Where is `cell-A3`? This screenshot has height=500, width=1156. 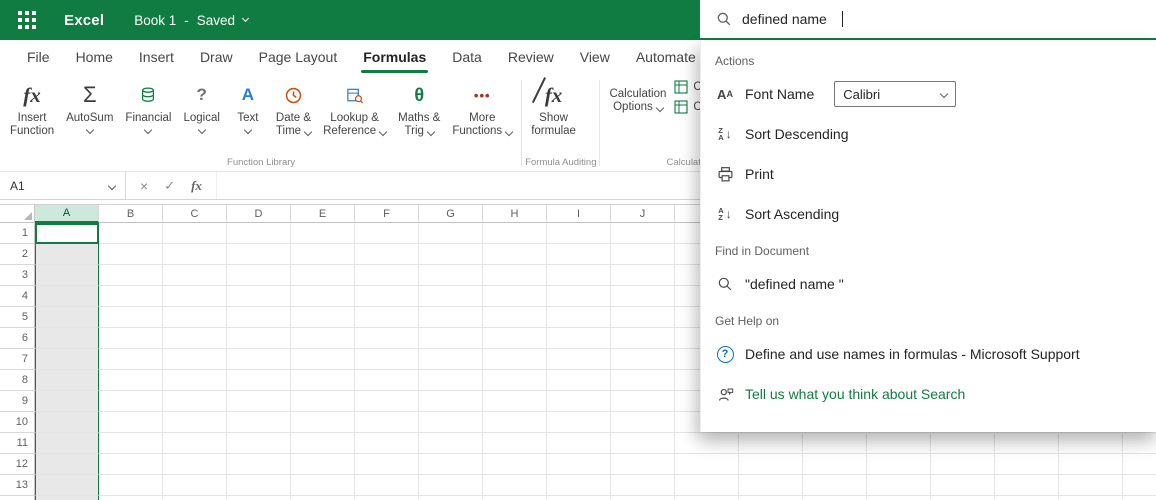
cell-A3 is located at coordinates (67, 275).